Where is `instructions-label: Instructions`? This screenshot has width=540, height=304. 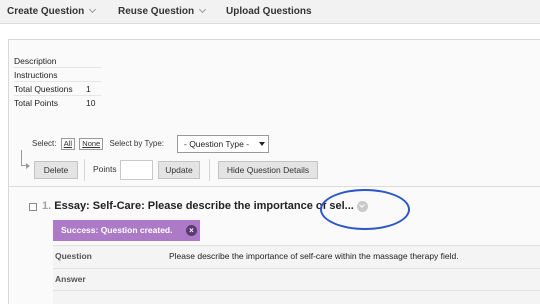 instructions-label: Instructions is located at coordinates (36, 75).